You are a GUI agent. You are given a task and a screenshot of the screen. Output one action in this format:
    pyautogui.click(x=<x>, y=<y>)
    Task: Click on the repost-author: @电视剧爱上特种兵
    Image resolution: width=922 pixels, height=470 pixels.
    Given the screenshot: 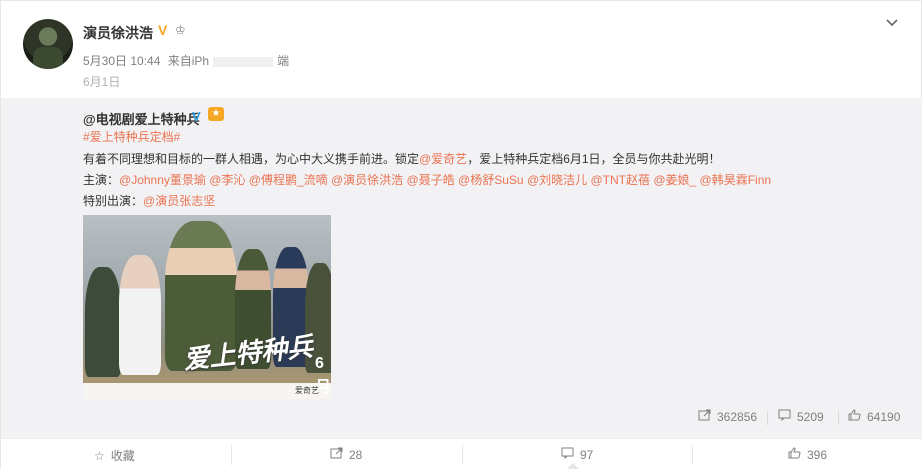 What is the action you would take?
    pyautogui.click(x=141, y=118)
    